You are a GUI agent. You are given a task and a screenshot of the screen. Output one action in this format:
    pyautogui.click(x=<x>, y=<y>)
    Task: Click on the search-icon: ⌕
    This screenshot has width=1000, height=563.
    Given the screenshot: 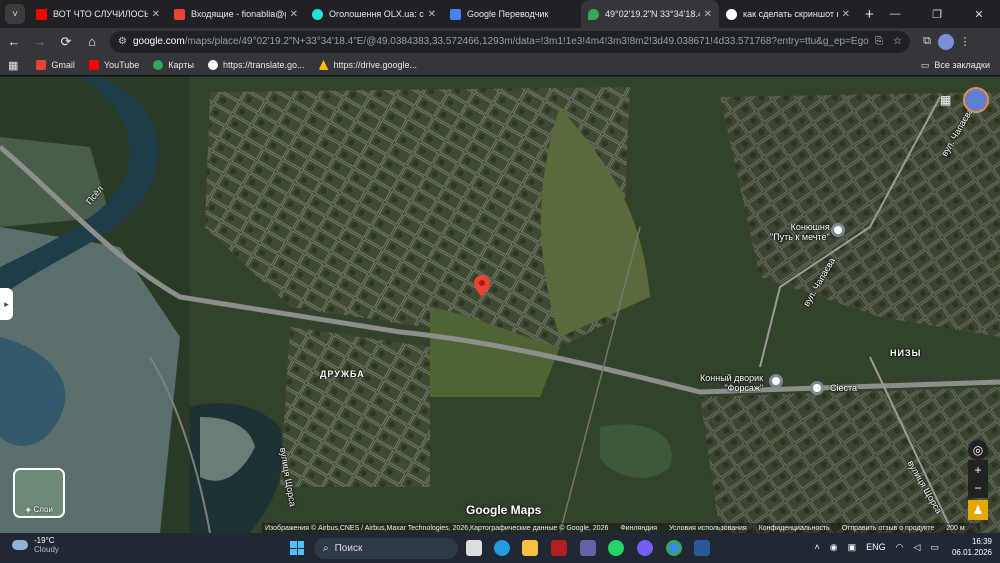 What is the action you would take?
    pyautogui.click(x=326, y=548)
    